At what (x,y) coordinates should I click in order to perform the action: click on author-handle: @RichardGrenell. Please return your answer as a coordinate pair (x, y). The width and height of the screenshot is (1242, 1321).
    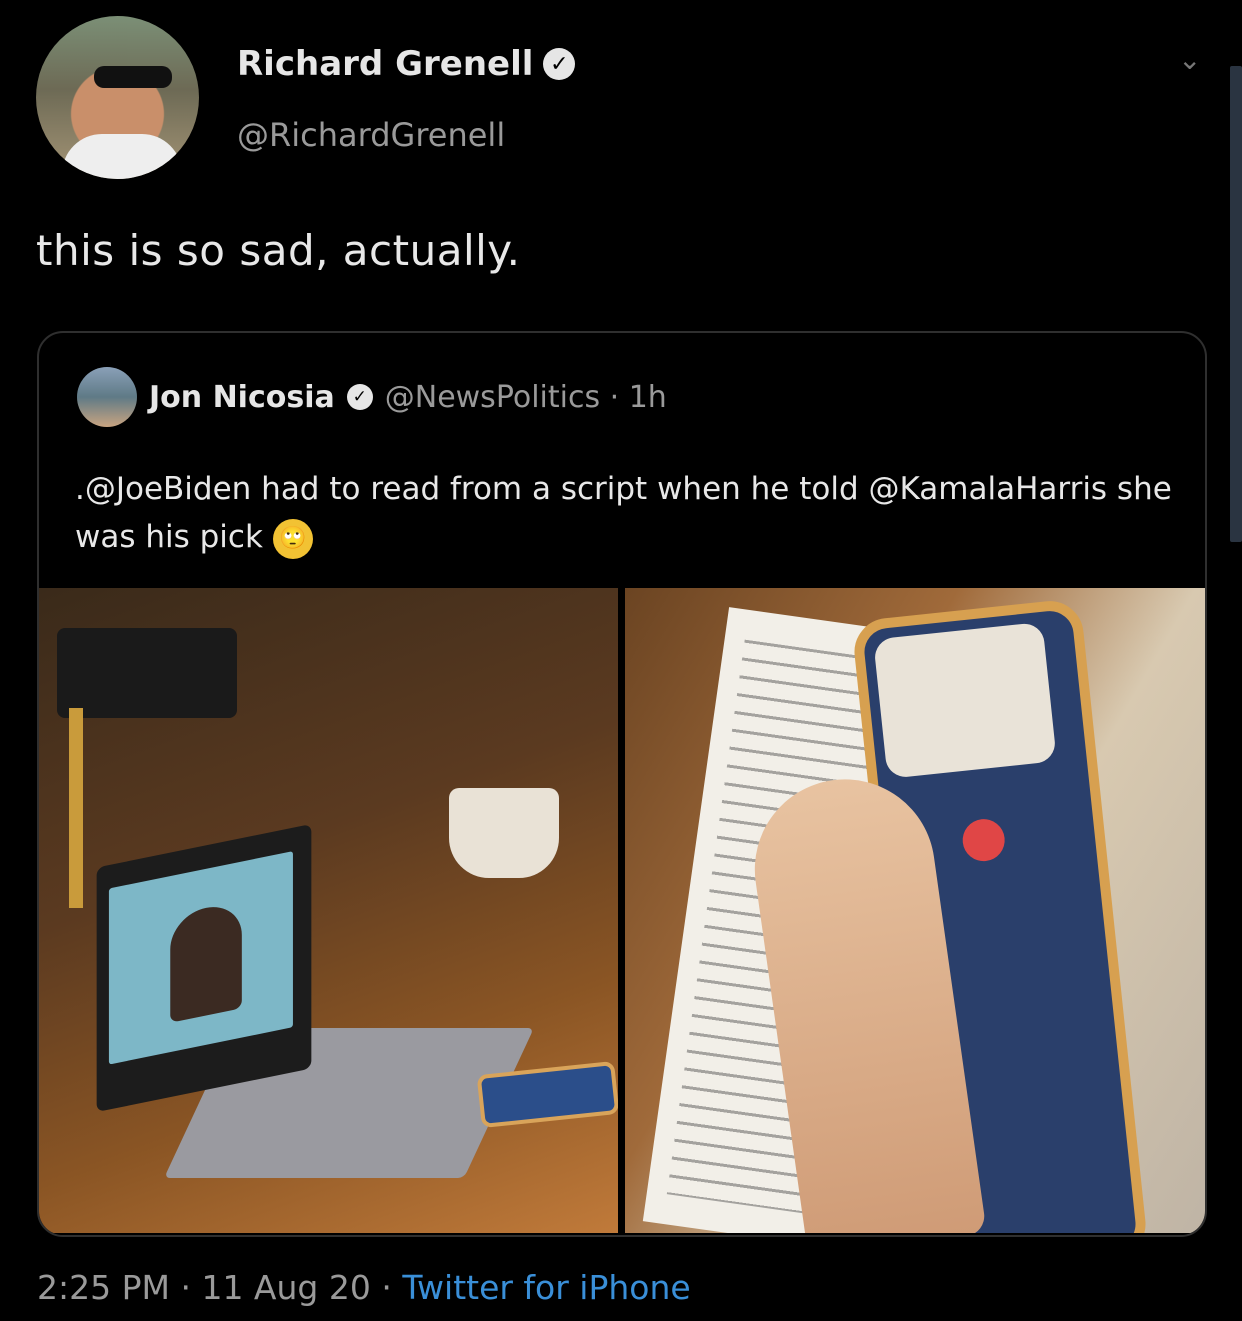
    Looking at the image, I should click on (371, 135).